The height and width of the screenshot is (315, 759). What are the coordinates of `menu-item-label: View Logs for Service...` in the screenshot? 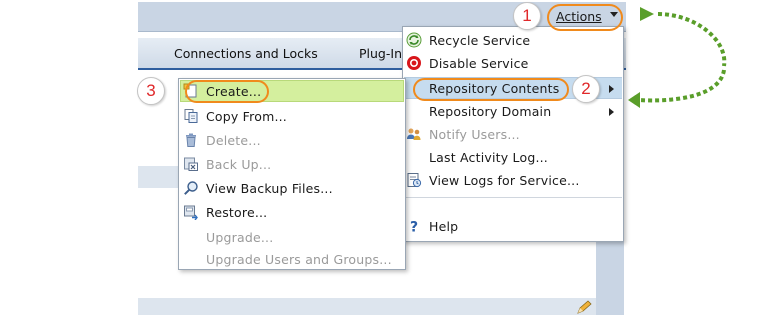 It's located at (504, 180).